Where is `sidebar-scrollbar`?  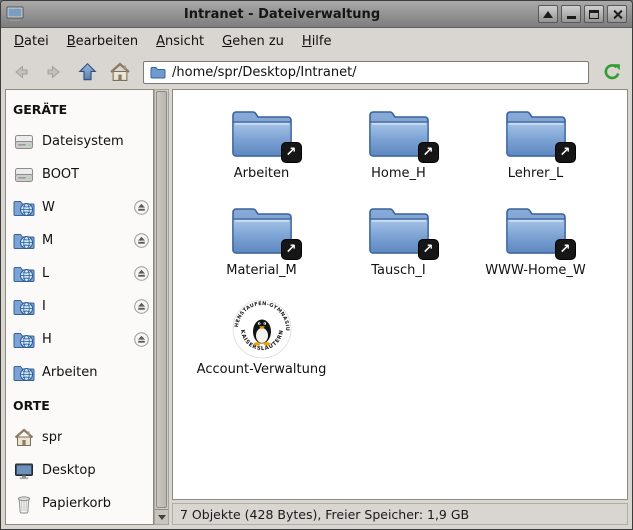
sidebar-scrollbar is located at coordinates (161, 307).